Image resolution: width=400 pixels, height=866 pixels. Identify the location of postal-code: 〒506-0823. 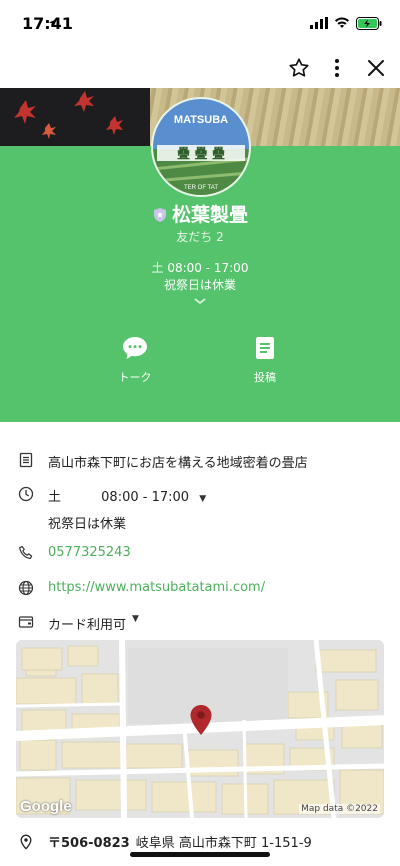
(89, 843).